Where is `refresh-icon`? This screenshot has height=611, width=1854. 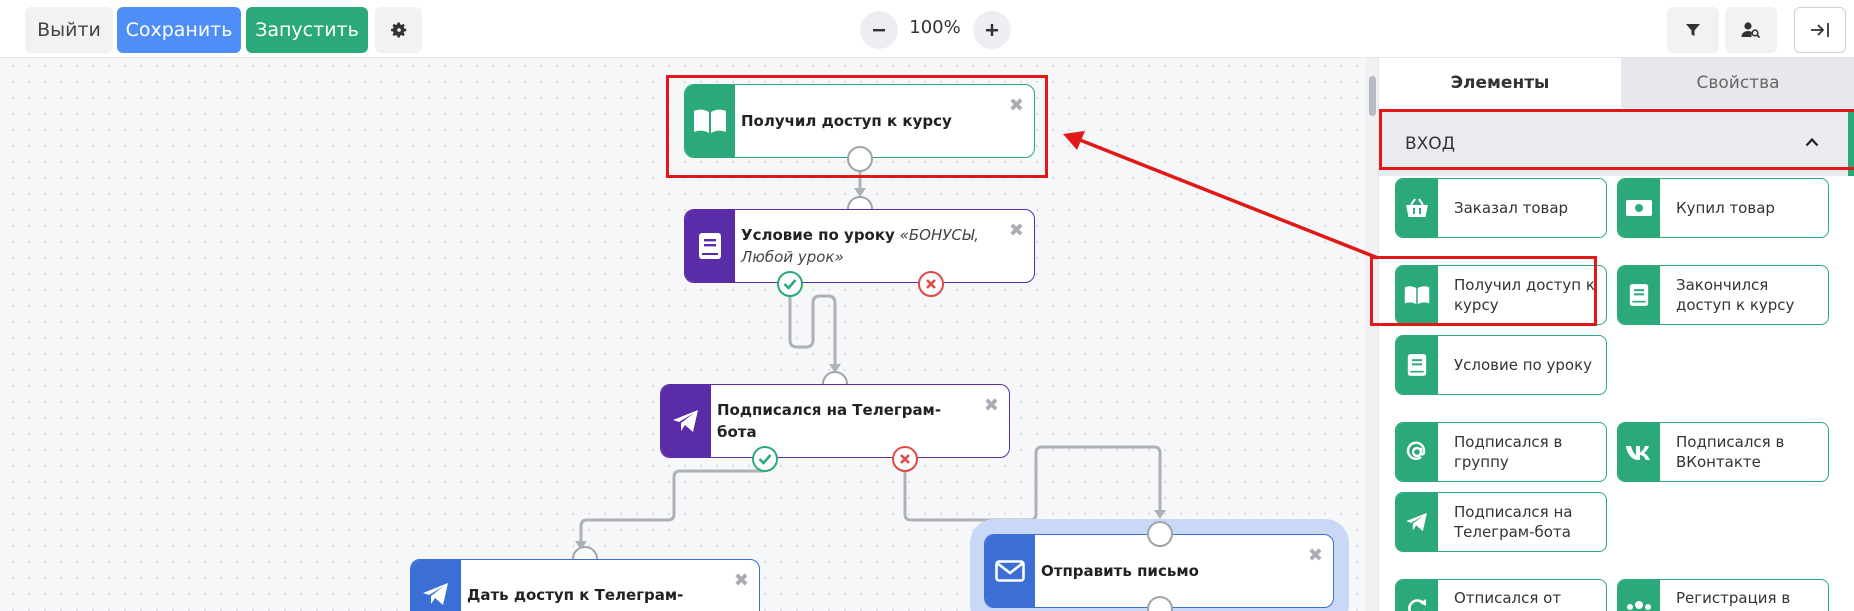 refresh-icon is located at coordinates (1417, 605).